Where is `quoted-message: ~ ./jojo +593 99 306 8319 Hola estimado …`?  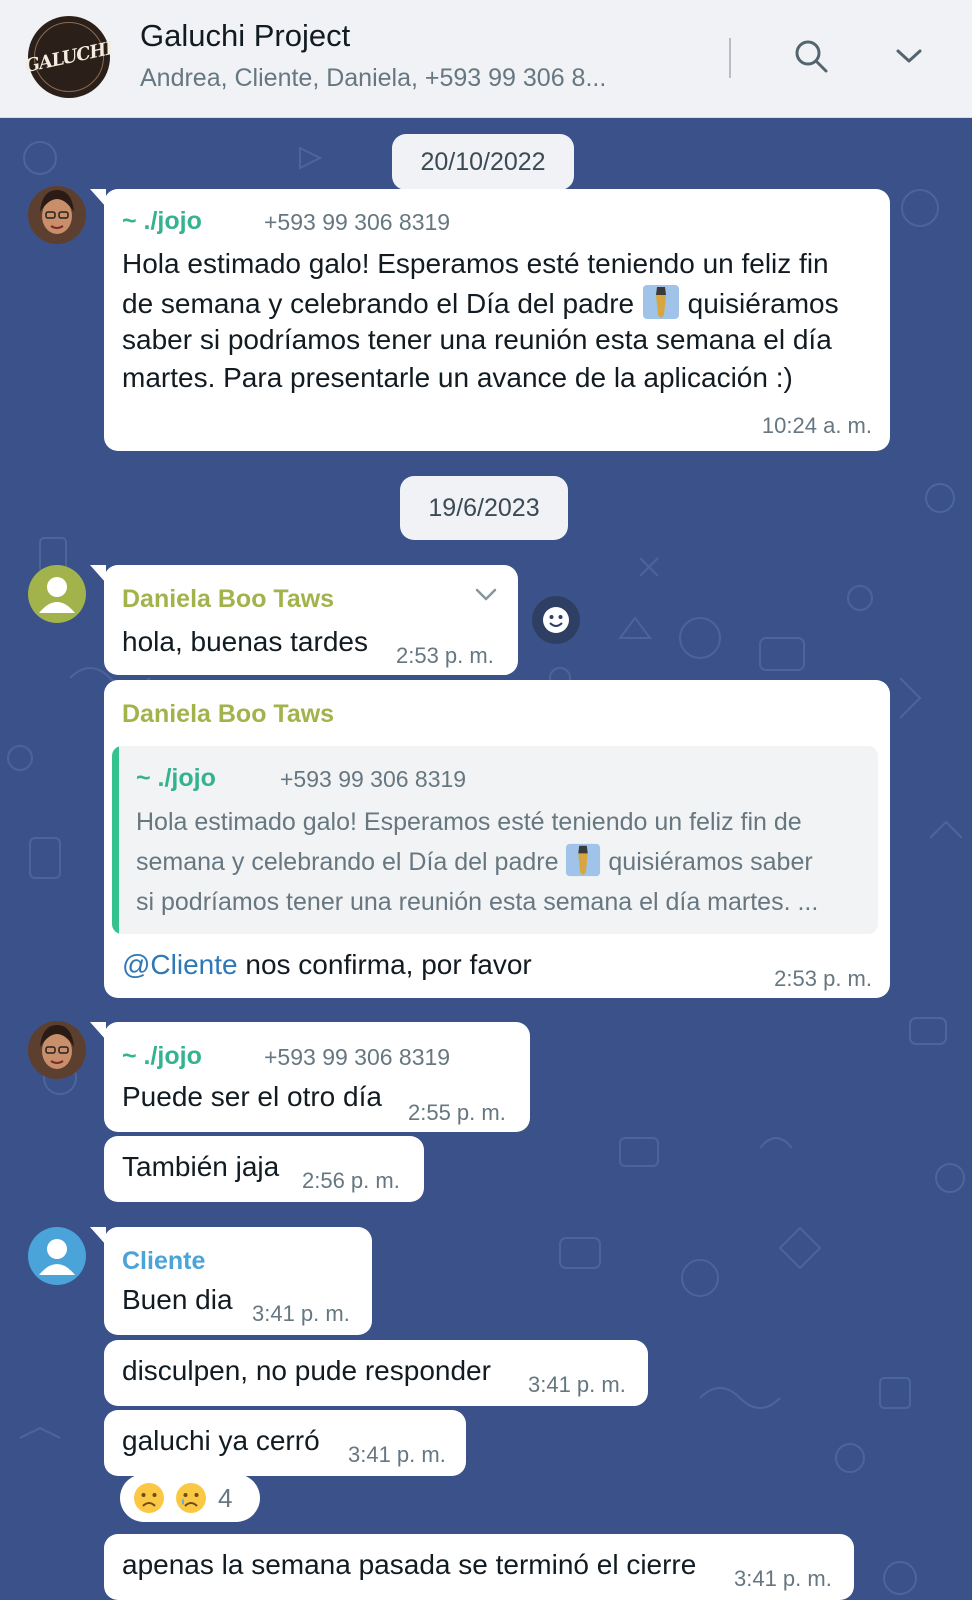
quoted-message: ~ ./jojo +593 99 306 8319 Hola estimado … is located at coordinates (495, 840).